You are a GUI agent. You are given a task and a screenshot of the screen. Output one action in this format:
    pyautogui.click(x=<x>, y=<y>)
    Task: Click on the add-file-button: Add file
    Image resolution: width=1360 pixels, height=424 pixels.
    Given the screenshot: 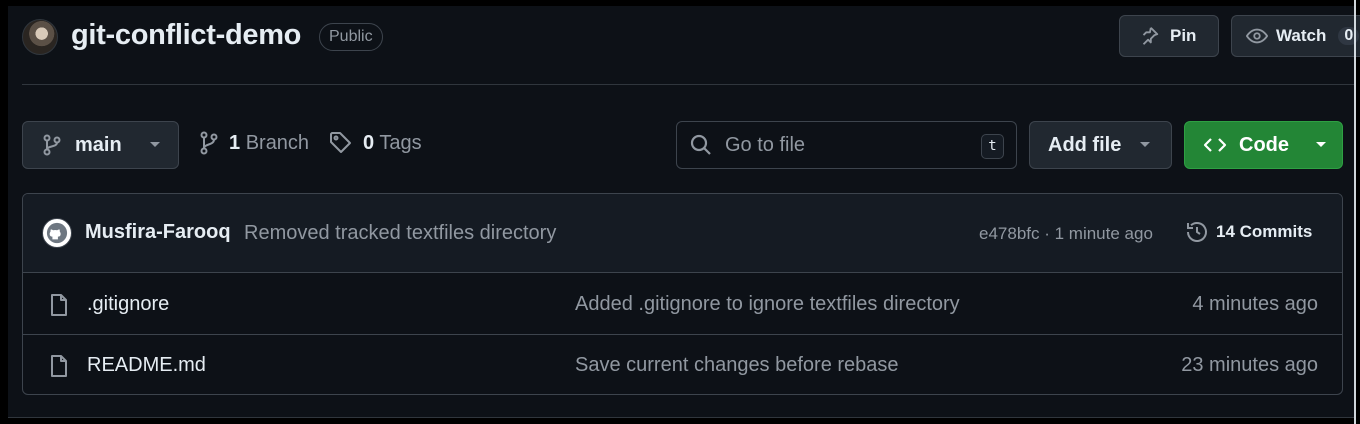 What is the action you would take?
    pyautogui.click(x=1100, y=145)
    